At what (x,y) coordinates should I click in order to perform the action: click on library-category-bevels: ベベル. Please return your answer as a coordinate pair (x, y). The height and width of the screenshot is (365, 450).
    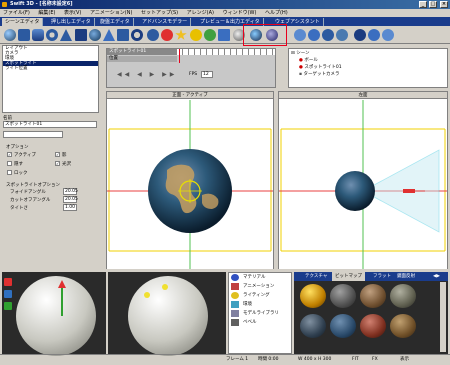
    Looking at the image, I should click on (260, 322).